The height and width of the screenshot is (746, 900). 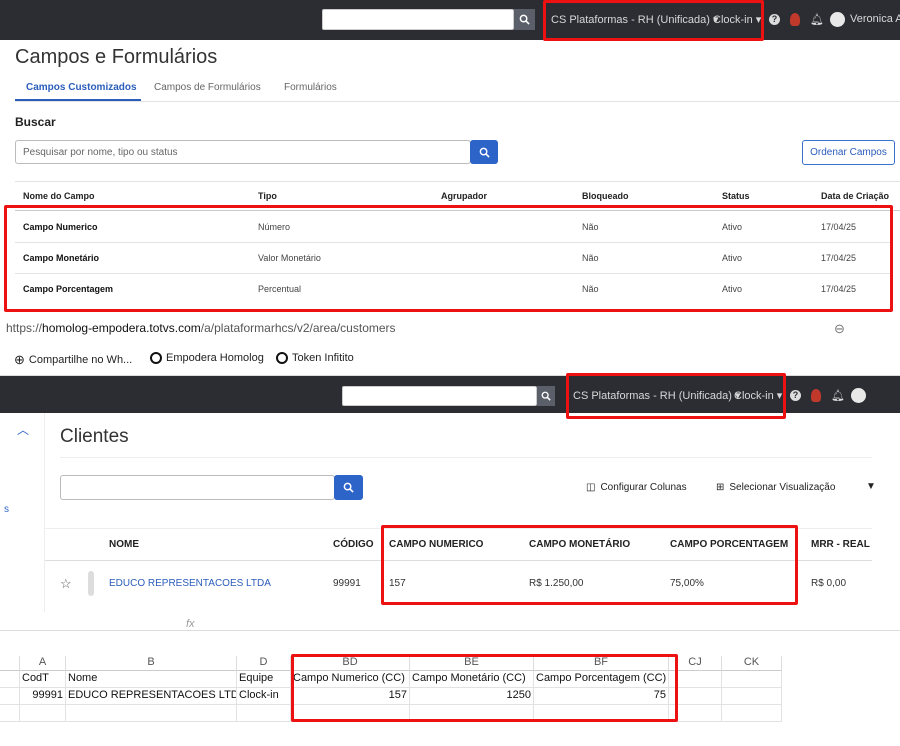 I want to click on col-header-group: Agrupador, so click(x=464, y=196).